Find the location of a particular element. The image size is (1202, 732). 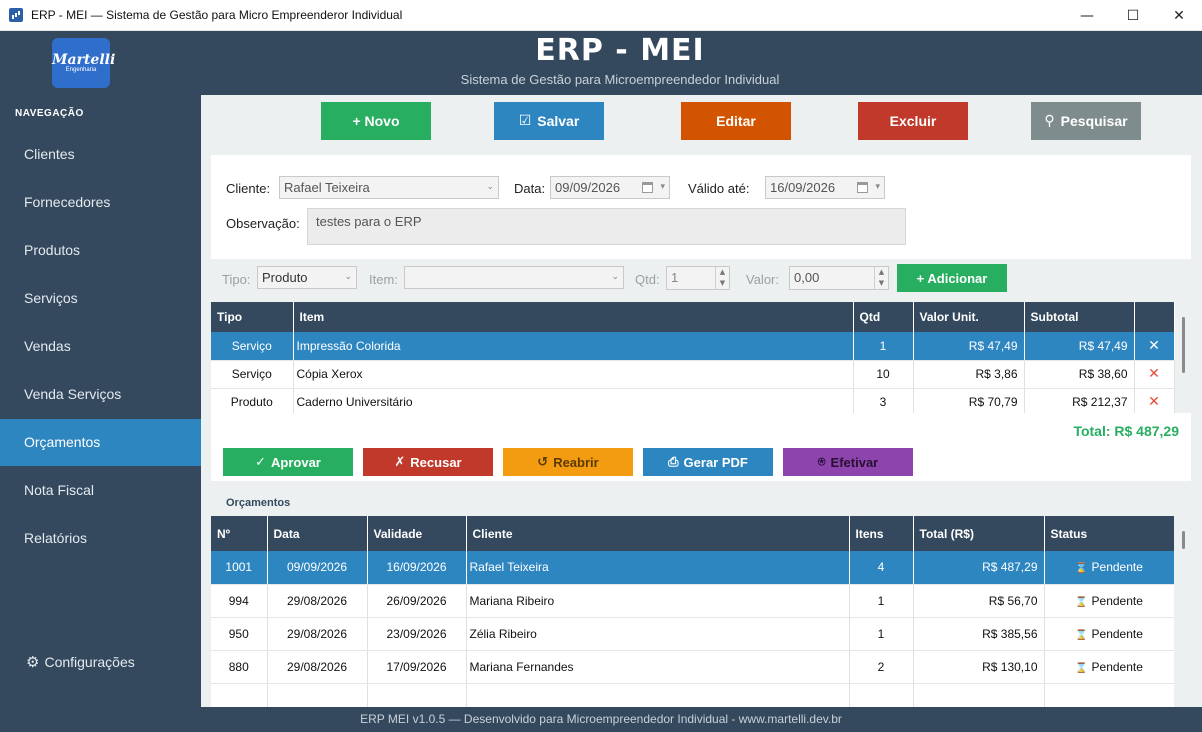

cell-cliente: Mariana Fernandes is located at coordinates (658, 667).